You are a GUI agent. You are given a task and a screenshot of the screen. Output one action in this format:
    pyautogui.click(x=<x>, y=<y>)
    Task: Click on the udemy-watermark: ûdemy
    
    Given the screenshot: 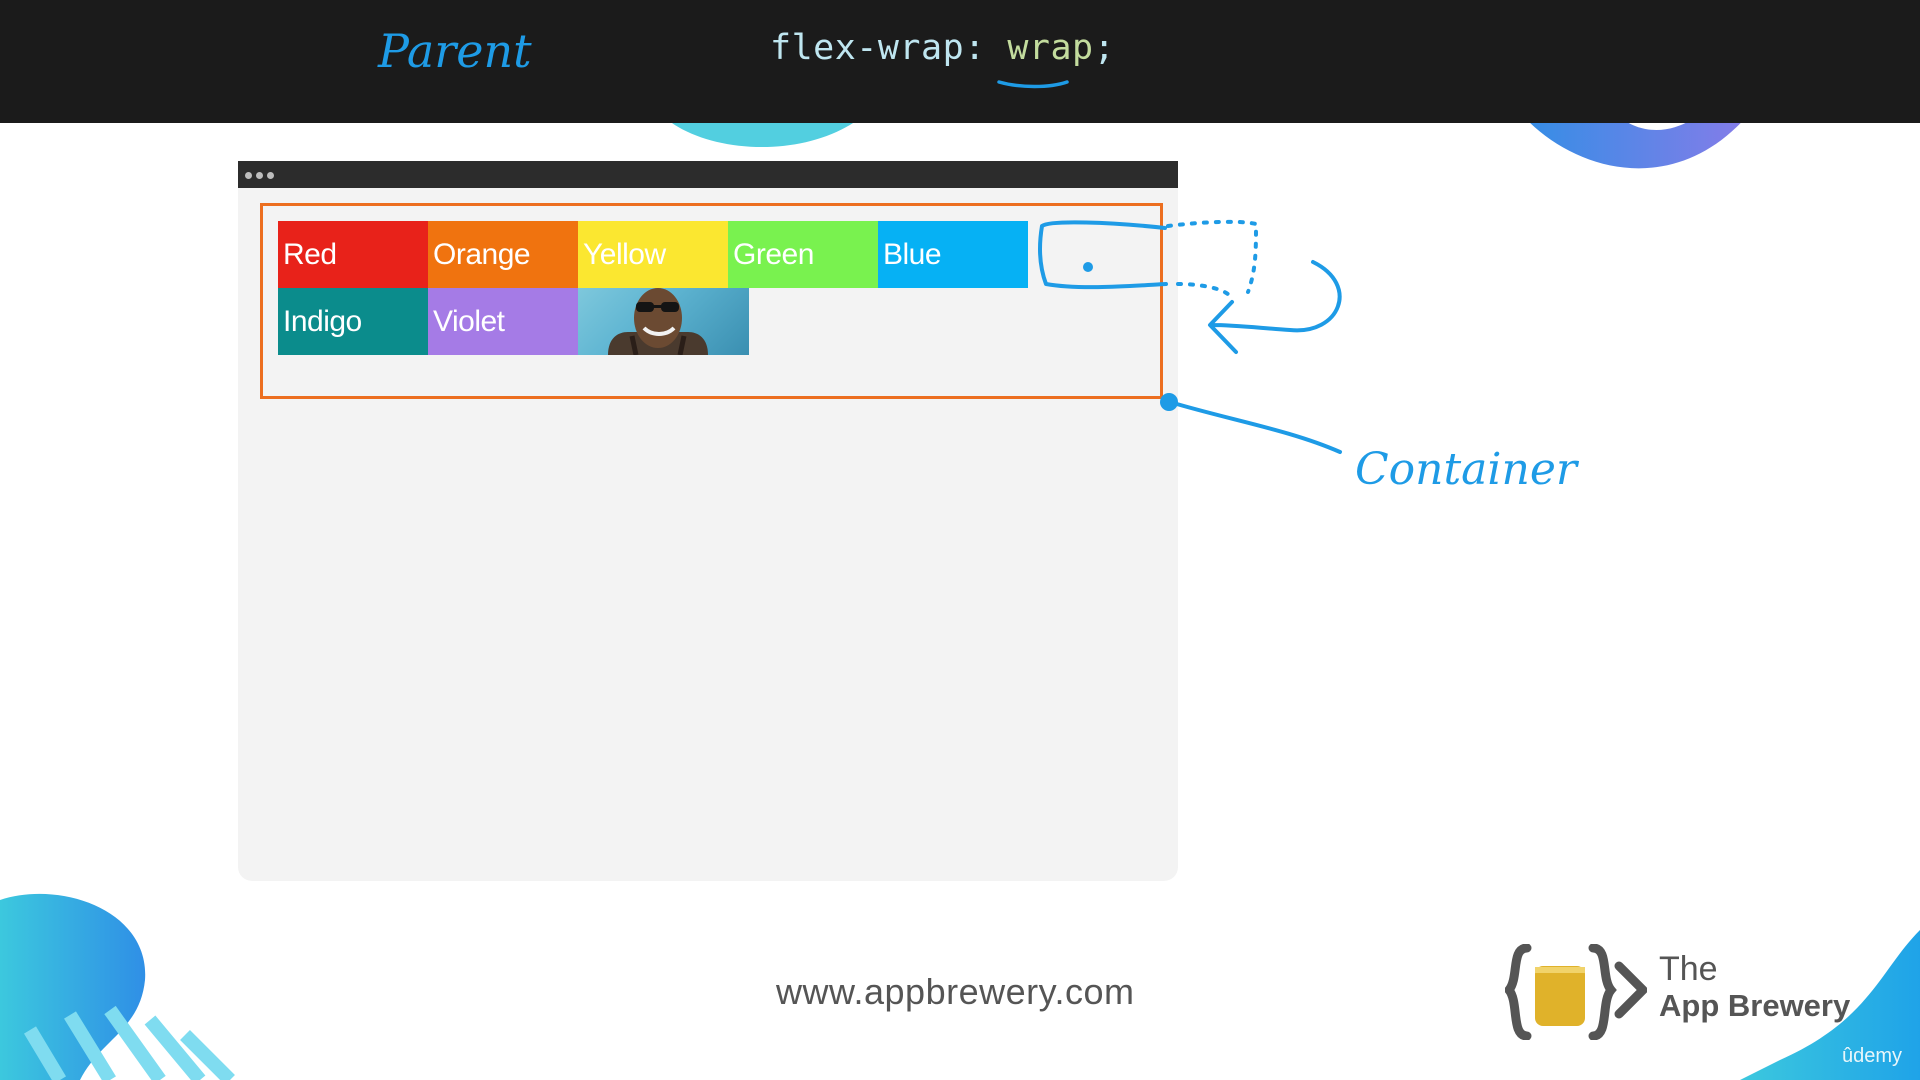 What is the action you would take?
    pyautogui.click(x=1872, y=1056)
    